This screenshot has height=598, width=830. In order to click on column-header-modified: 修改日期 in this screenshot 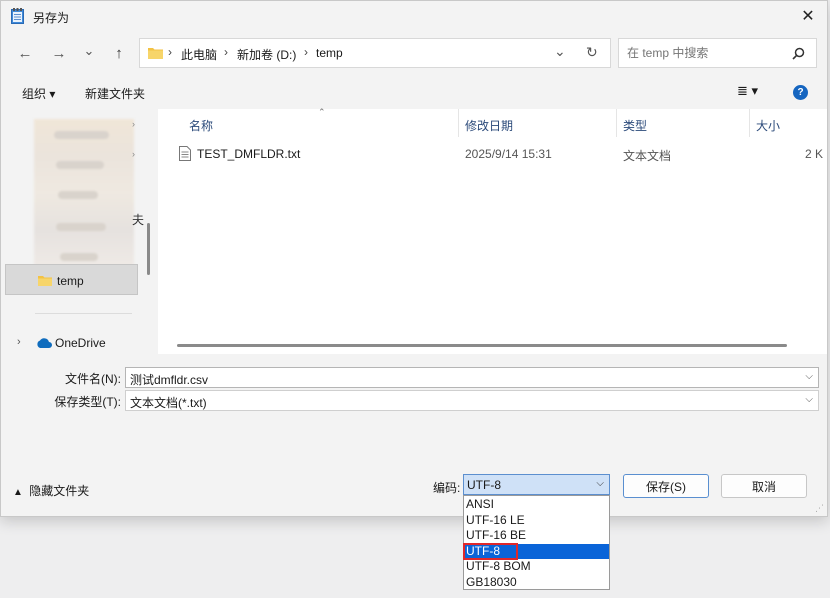, I will do `click(489, 125)`.